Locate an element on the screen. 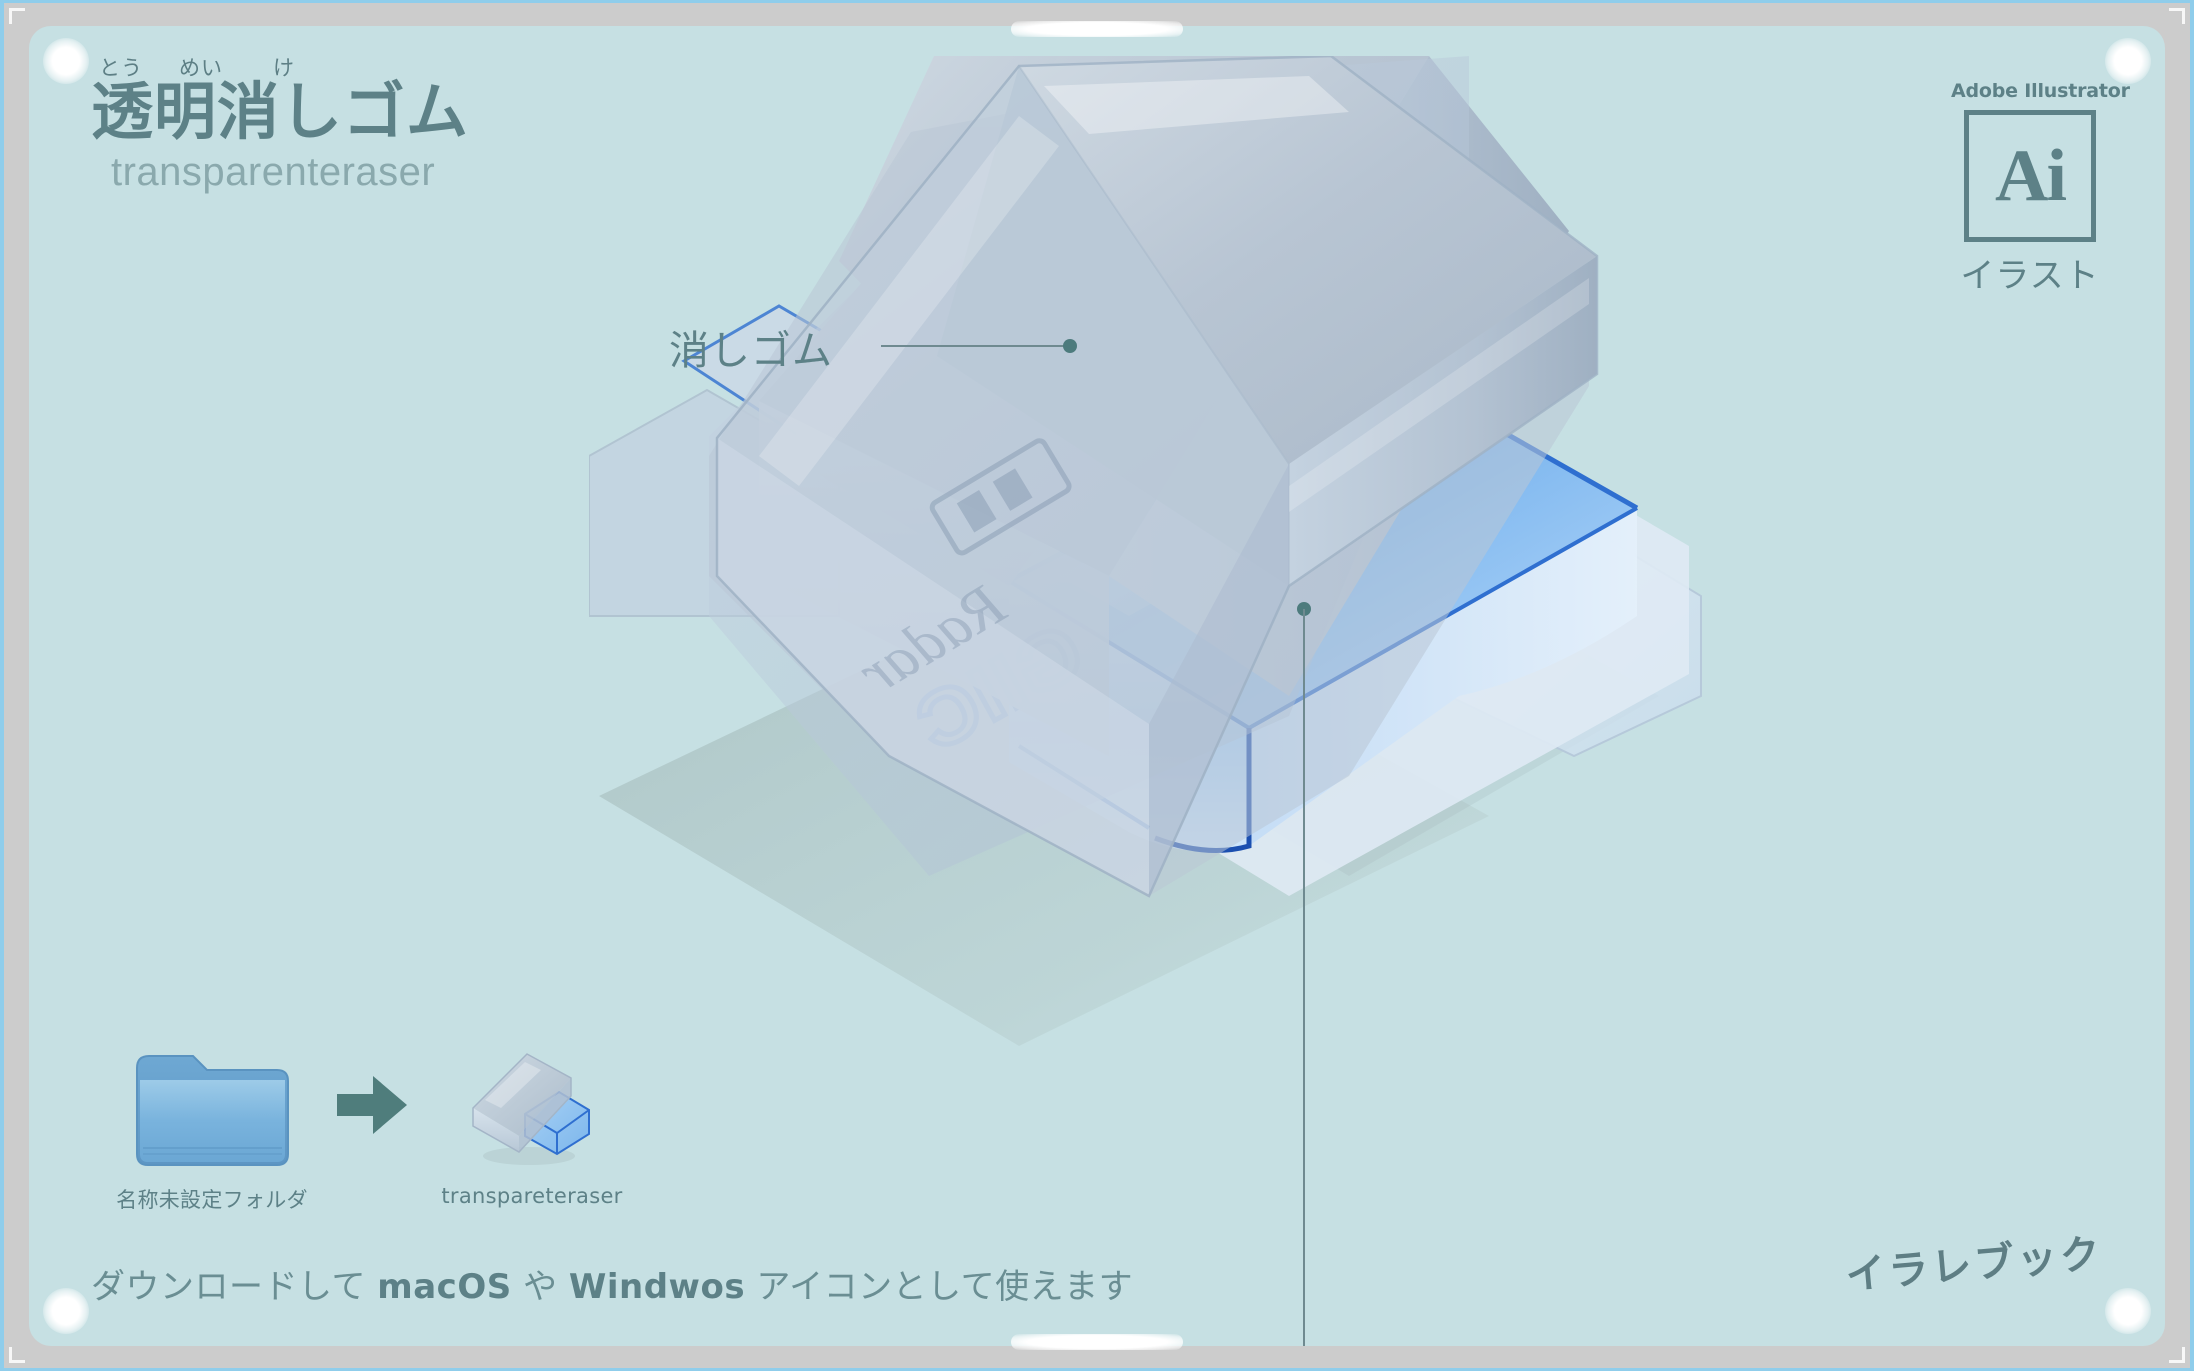 The image size is (2194, 1371). folder-caption: 名称未設定フォルダ is located at coordinates (212, 1200).